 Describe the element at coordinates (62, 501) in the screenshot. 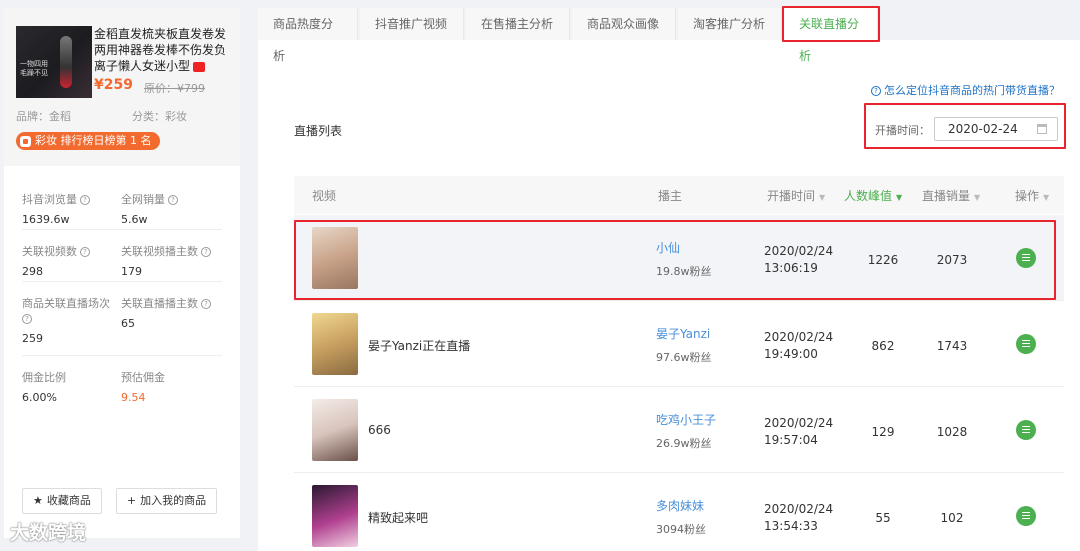

I see `favorite-product-button: ★ 收藏商品` at that location.